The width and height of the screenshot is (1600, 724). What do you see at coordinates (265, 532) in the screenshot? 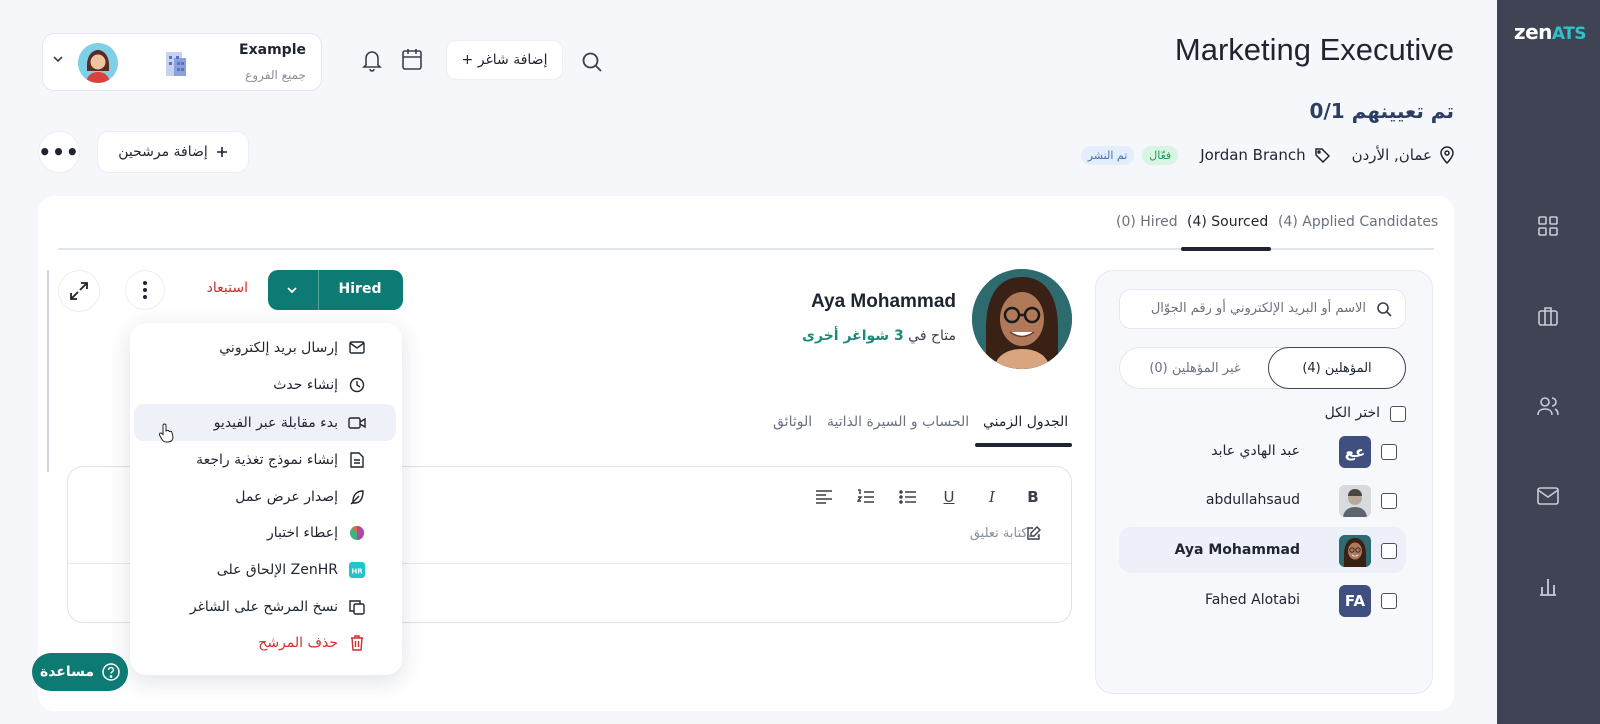
I see `menu-item-give-test: إعطاء اختبار` at bounding box center [265, 532].